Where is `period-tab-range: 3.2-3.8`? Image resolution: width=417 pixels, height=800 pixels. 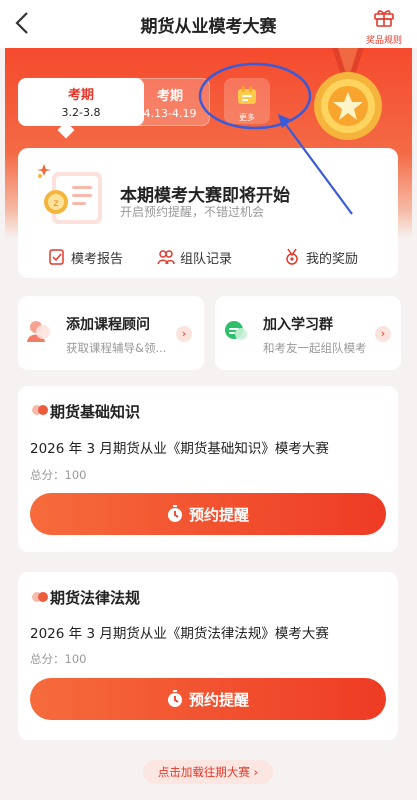 period-tab-range: 3.2-3.8 is located at coordinates (81, 112).